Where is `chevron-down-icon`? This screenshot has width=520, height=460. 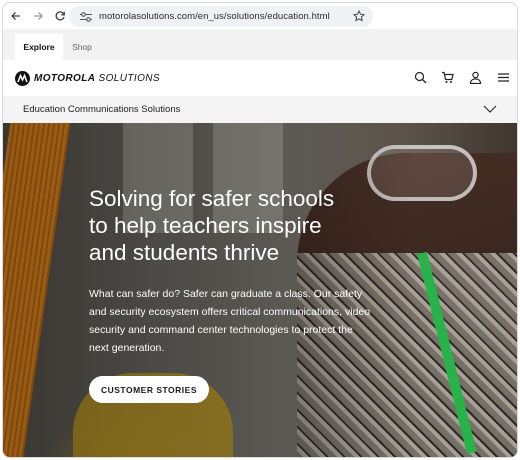 chevron-down-icon is located at coordinates (490, 109).